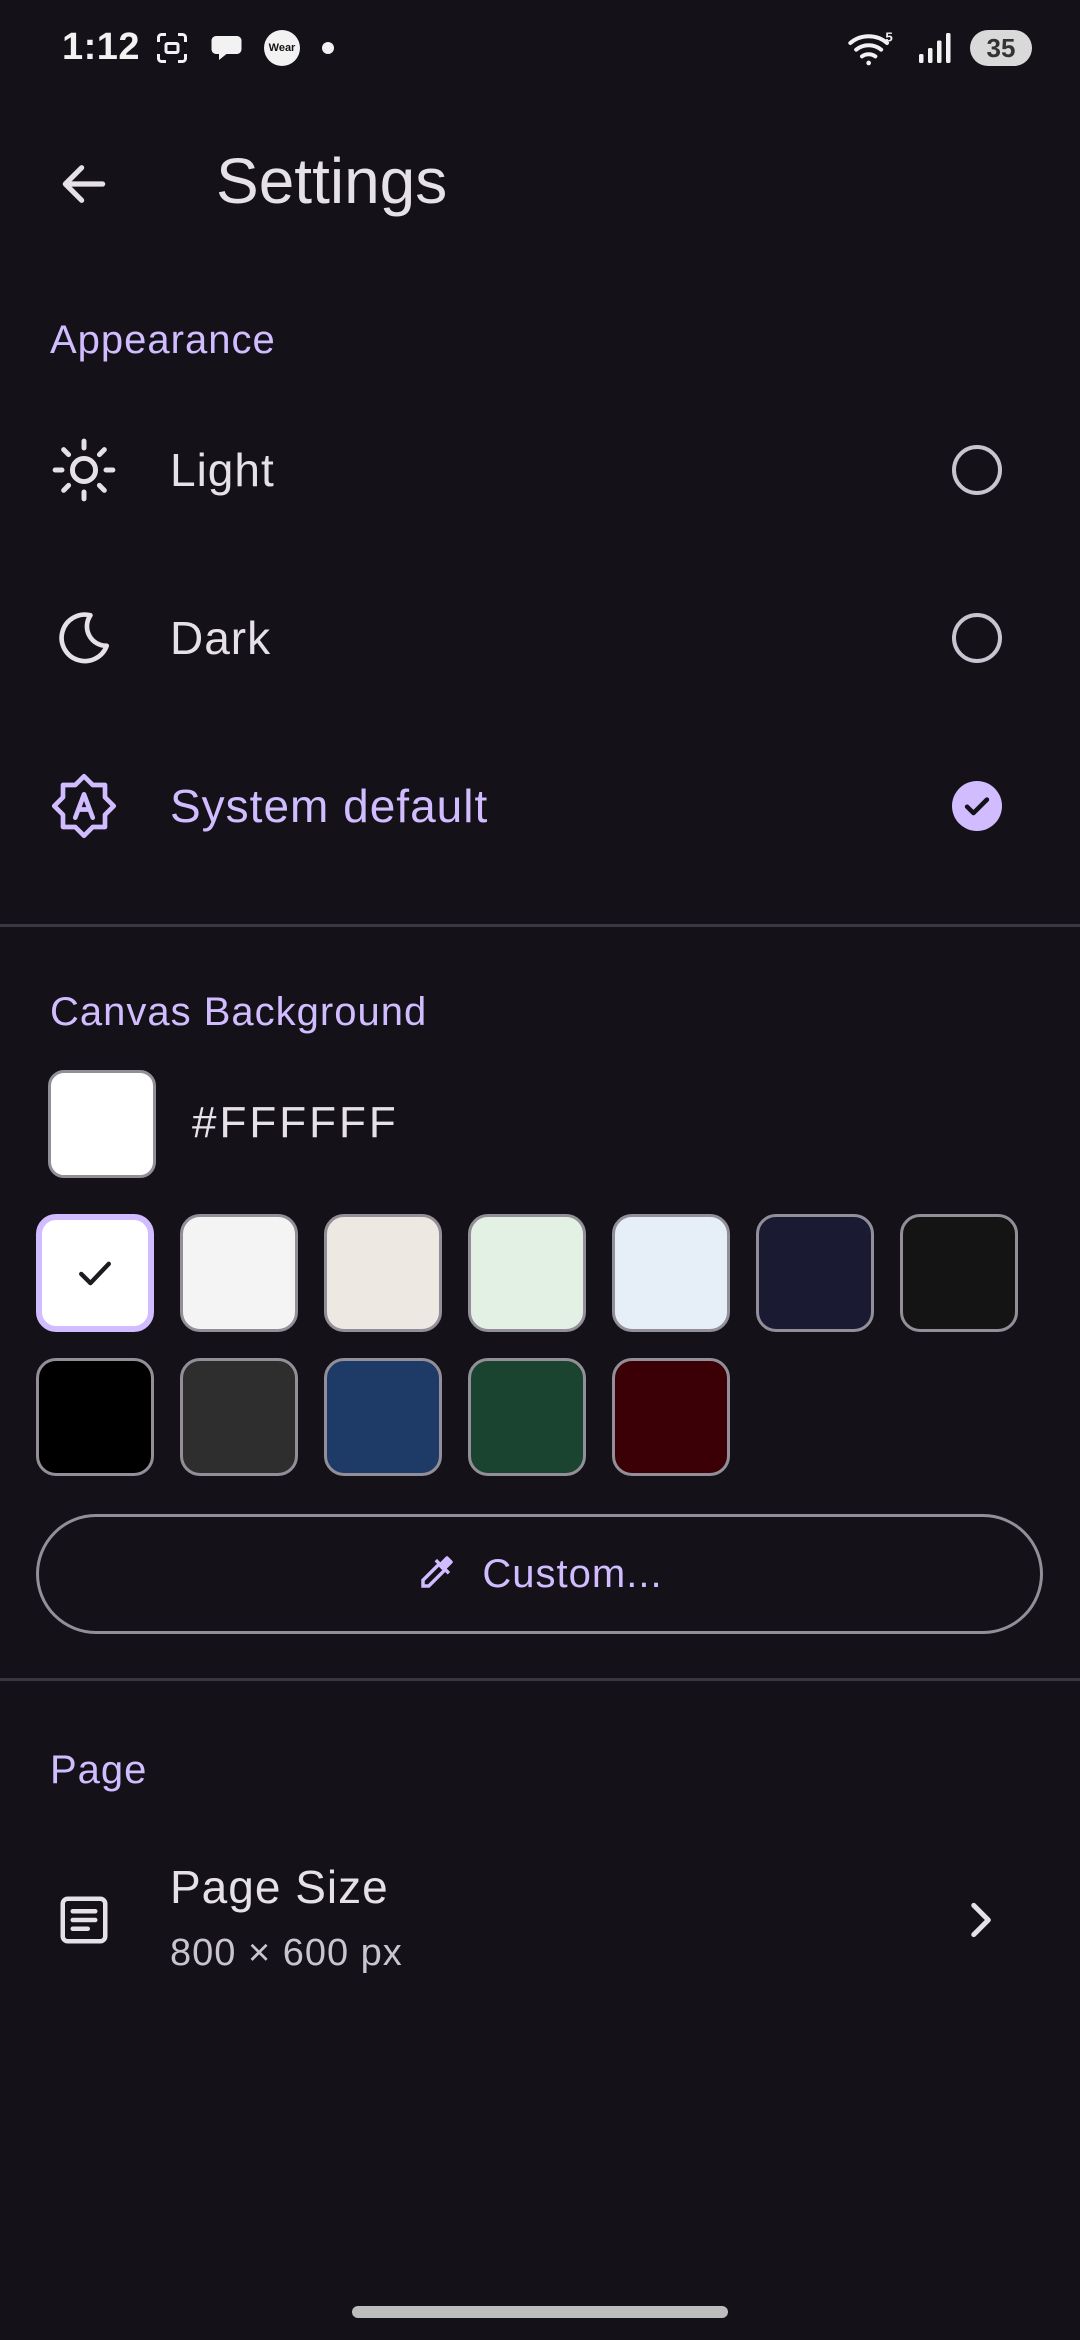  Describe the element at coordinates (332, 181) in the screenshot. I see `page-title: Settings` at that location.